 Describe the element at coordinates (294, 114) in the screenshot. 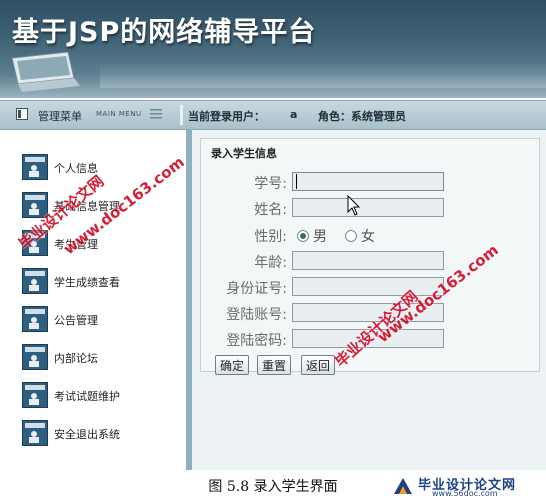

I see `current-user-value: a` at that location.